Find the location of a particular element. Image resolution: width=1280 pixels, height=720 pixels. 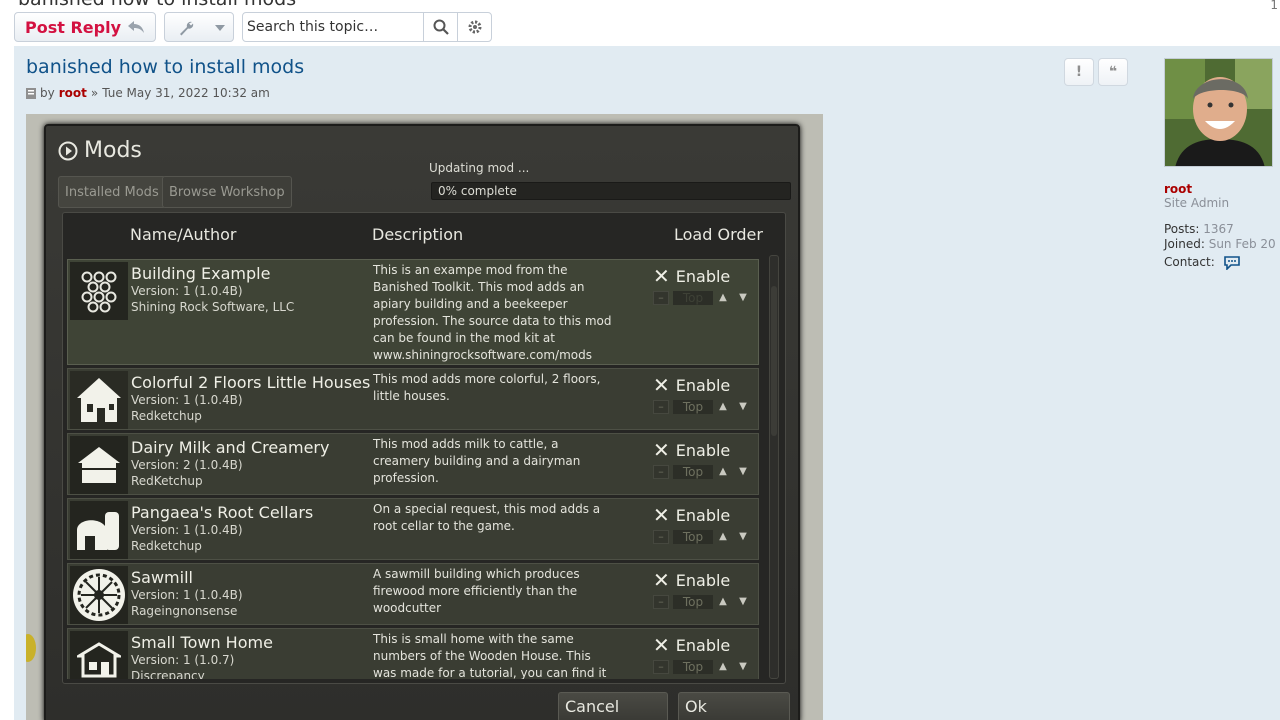

gear-icon is located at coordinates (474, 27).